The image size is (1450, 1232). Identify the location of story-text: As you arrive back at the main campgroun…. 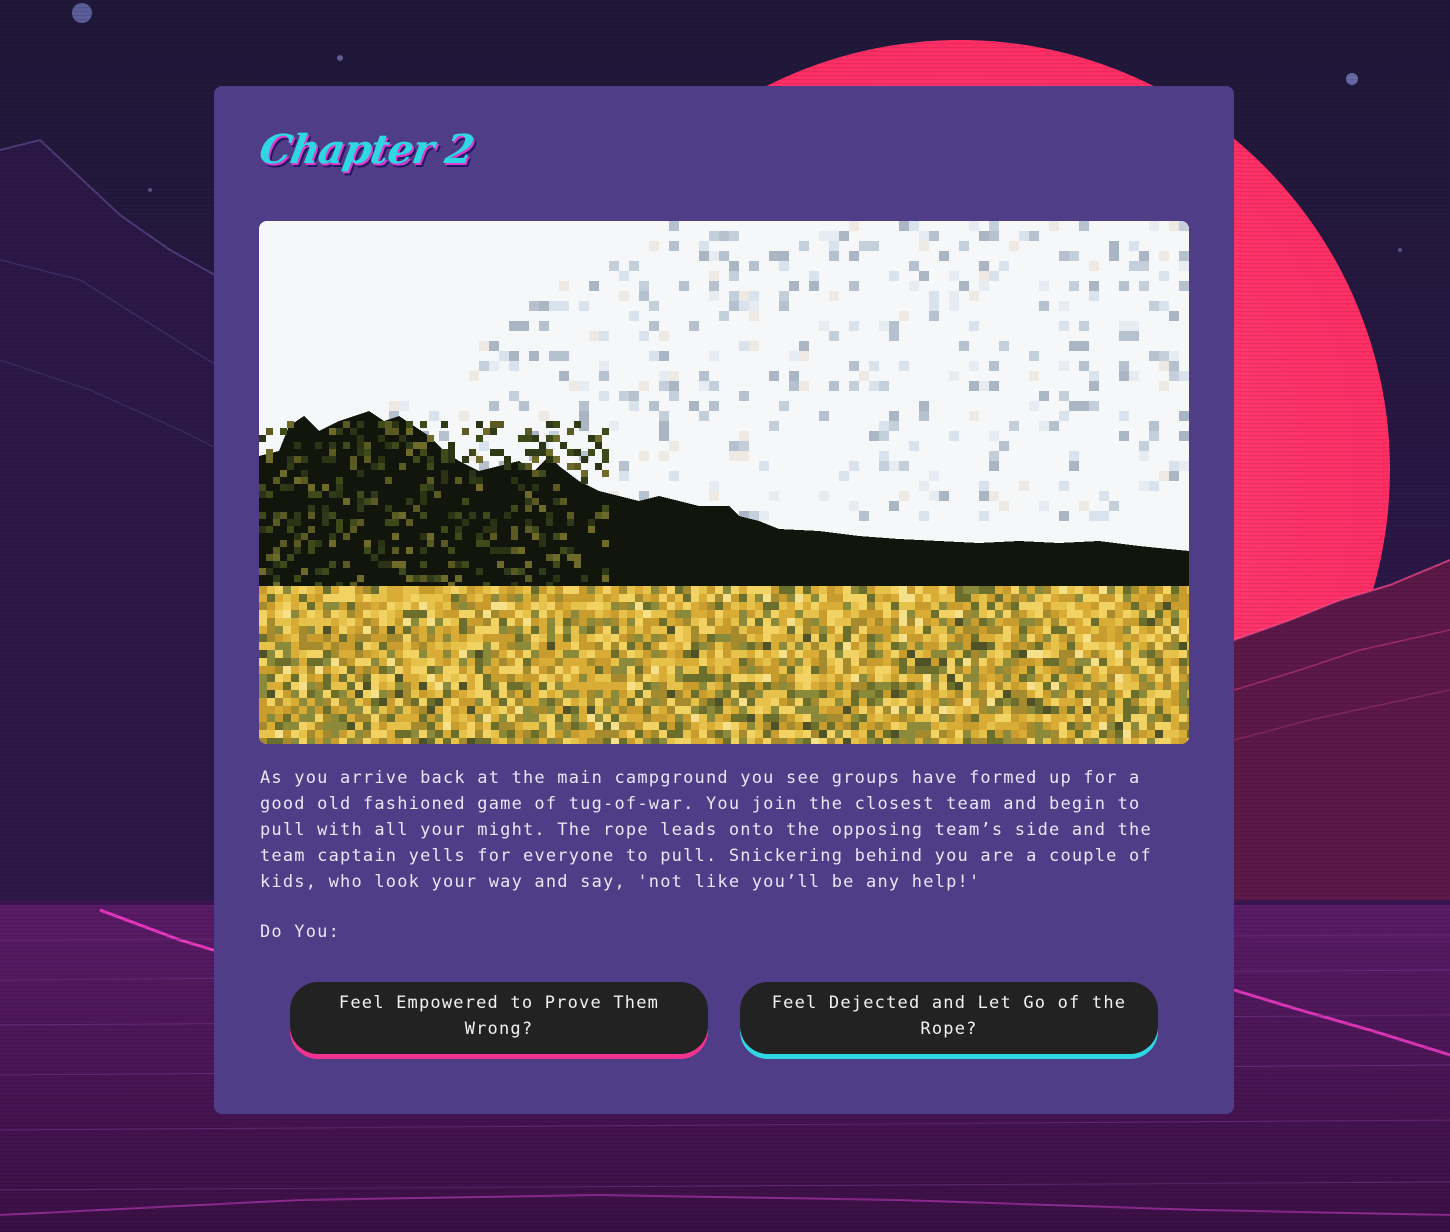
(706, 830).